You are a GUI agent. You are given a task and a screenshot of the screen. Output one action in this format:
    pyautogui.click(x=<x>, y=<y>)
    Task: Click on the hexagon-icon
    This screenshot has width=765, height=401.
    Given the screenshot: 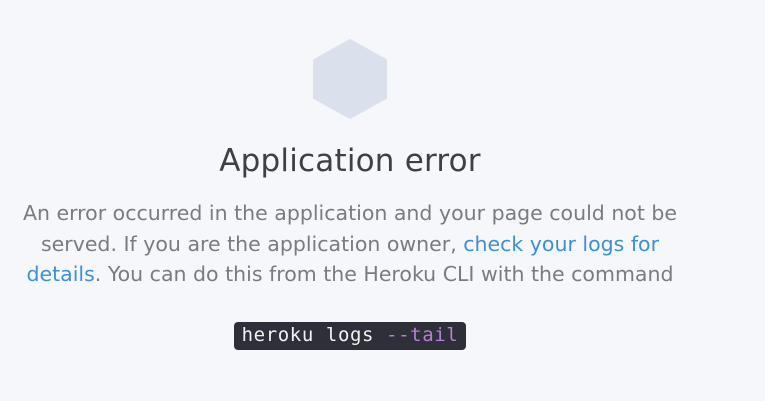 What is the action you would take?
    pyautogui.click(x=350, y=79)
    